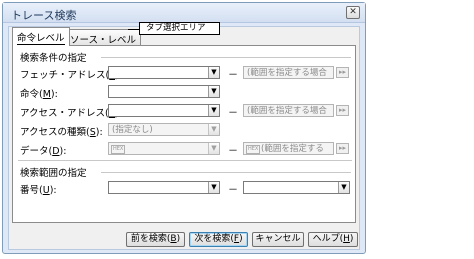 This screenshot has height=259, width=474. Describe the element at coordinates (53, 173) in the screenshot. I see `search-range-heading: 検索範囲の指定` at that location.